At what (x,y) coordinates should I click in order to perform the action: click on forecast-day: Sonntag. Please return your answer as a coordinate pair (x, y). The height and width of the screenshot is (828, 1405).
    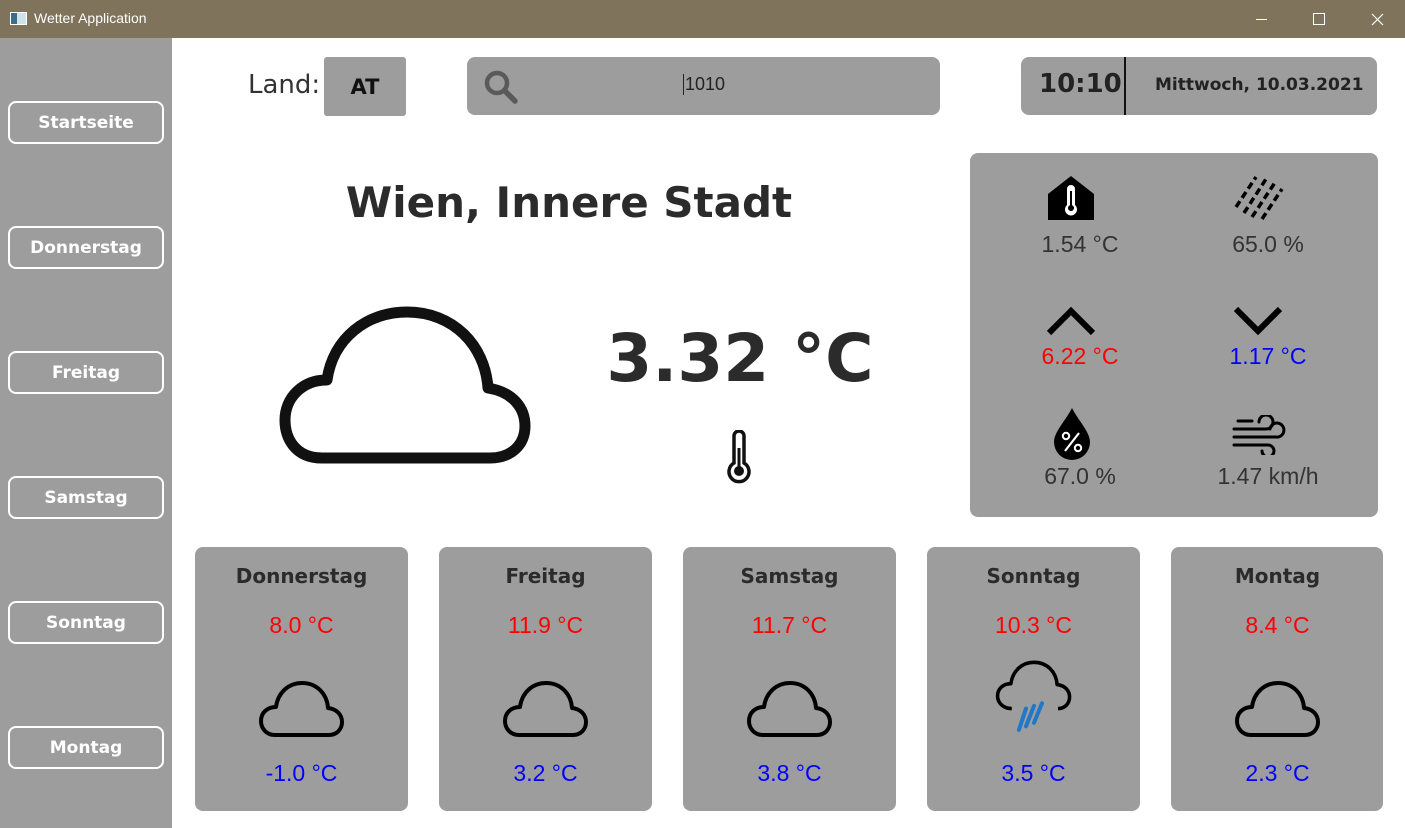
    Looking at the image, I should click on (1033, 576).